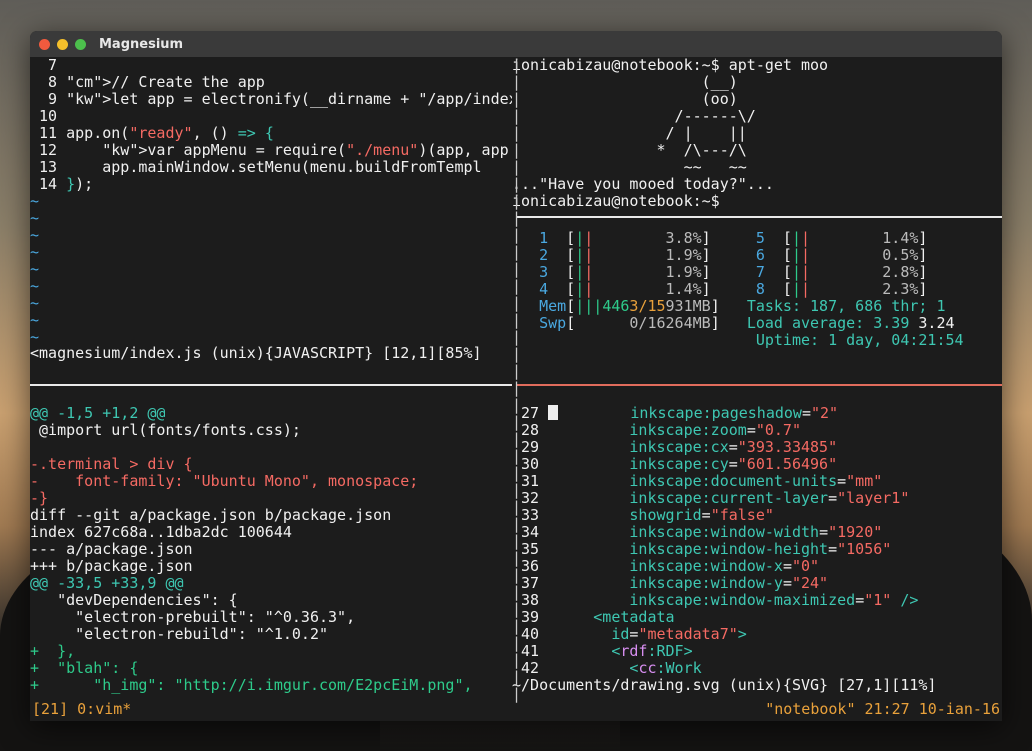  I want to click on diff-line: + "blah": {, so click(84, 668).